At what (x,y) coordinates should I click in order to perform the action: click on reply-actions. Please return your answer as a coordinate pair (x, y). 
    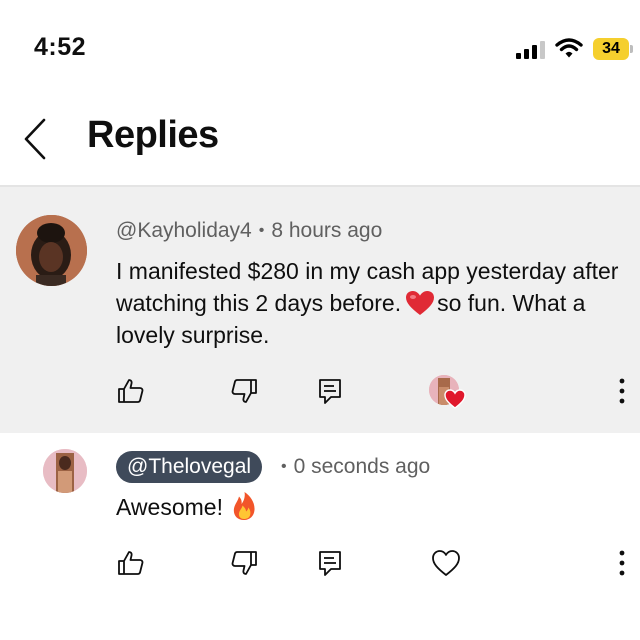
    Looking at the image, I should click on (320, 567).